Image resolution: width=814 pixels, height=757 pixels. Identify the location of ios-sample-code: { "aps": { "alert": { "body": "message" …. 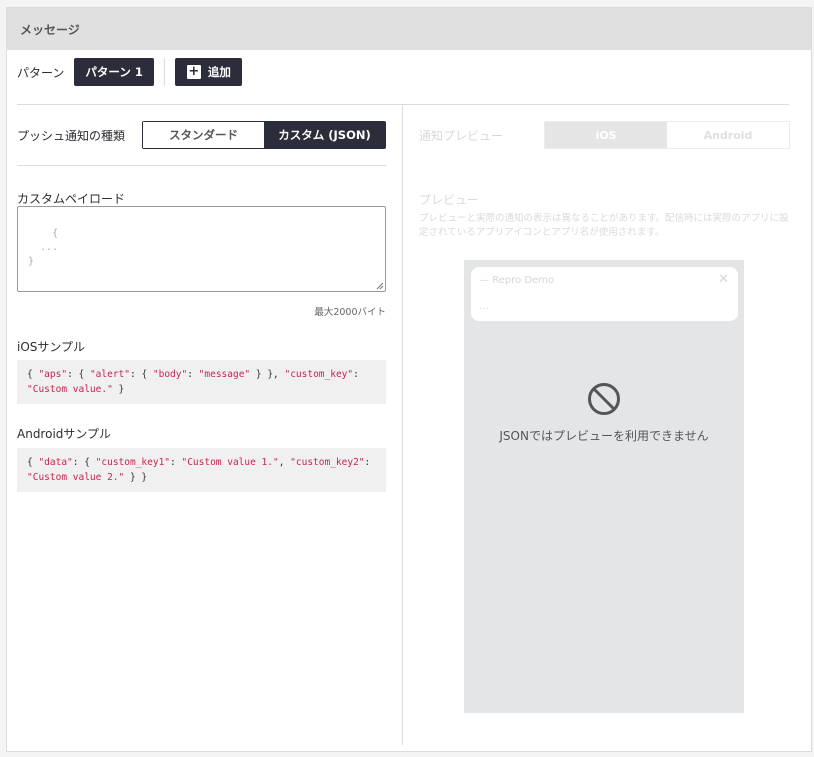
(201, 382).